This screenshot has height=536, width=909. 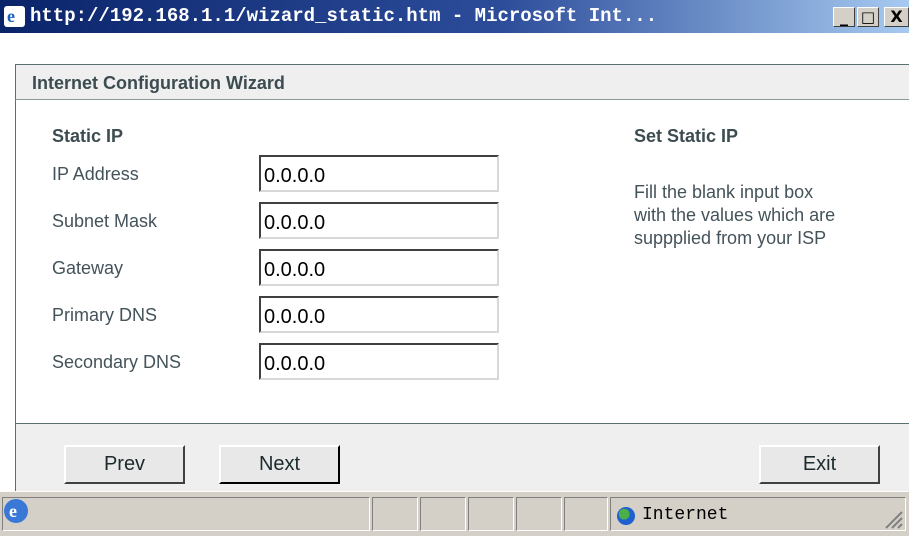 I want to click on help-line: Fill the blank input box, so click(x=724, y=192).